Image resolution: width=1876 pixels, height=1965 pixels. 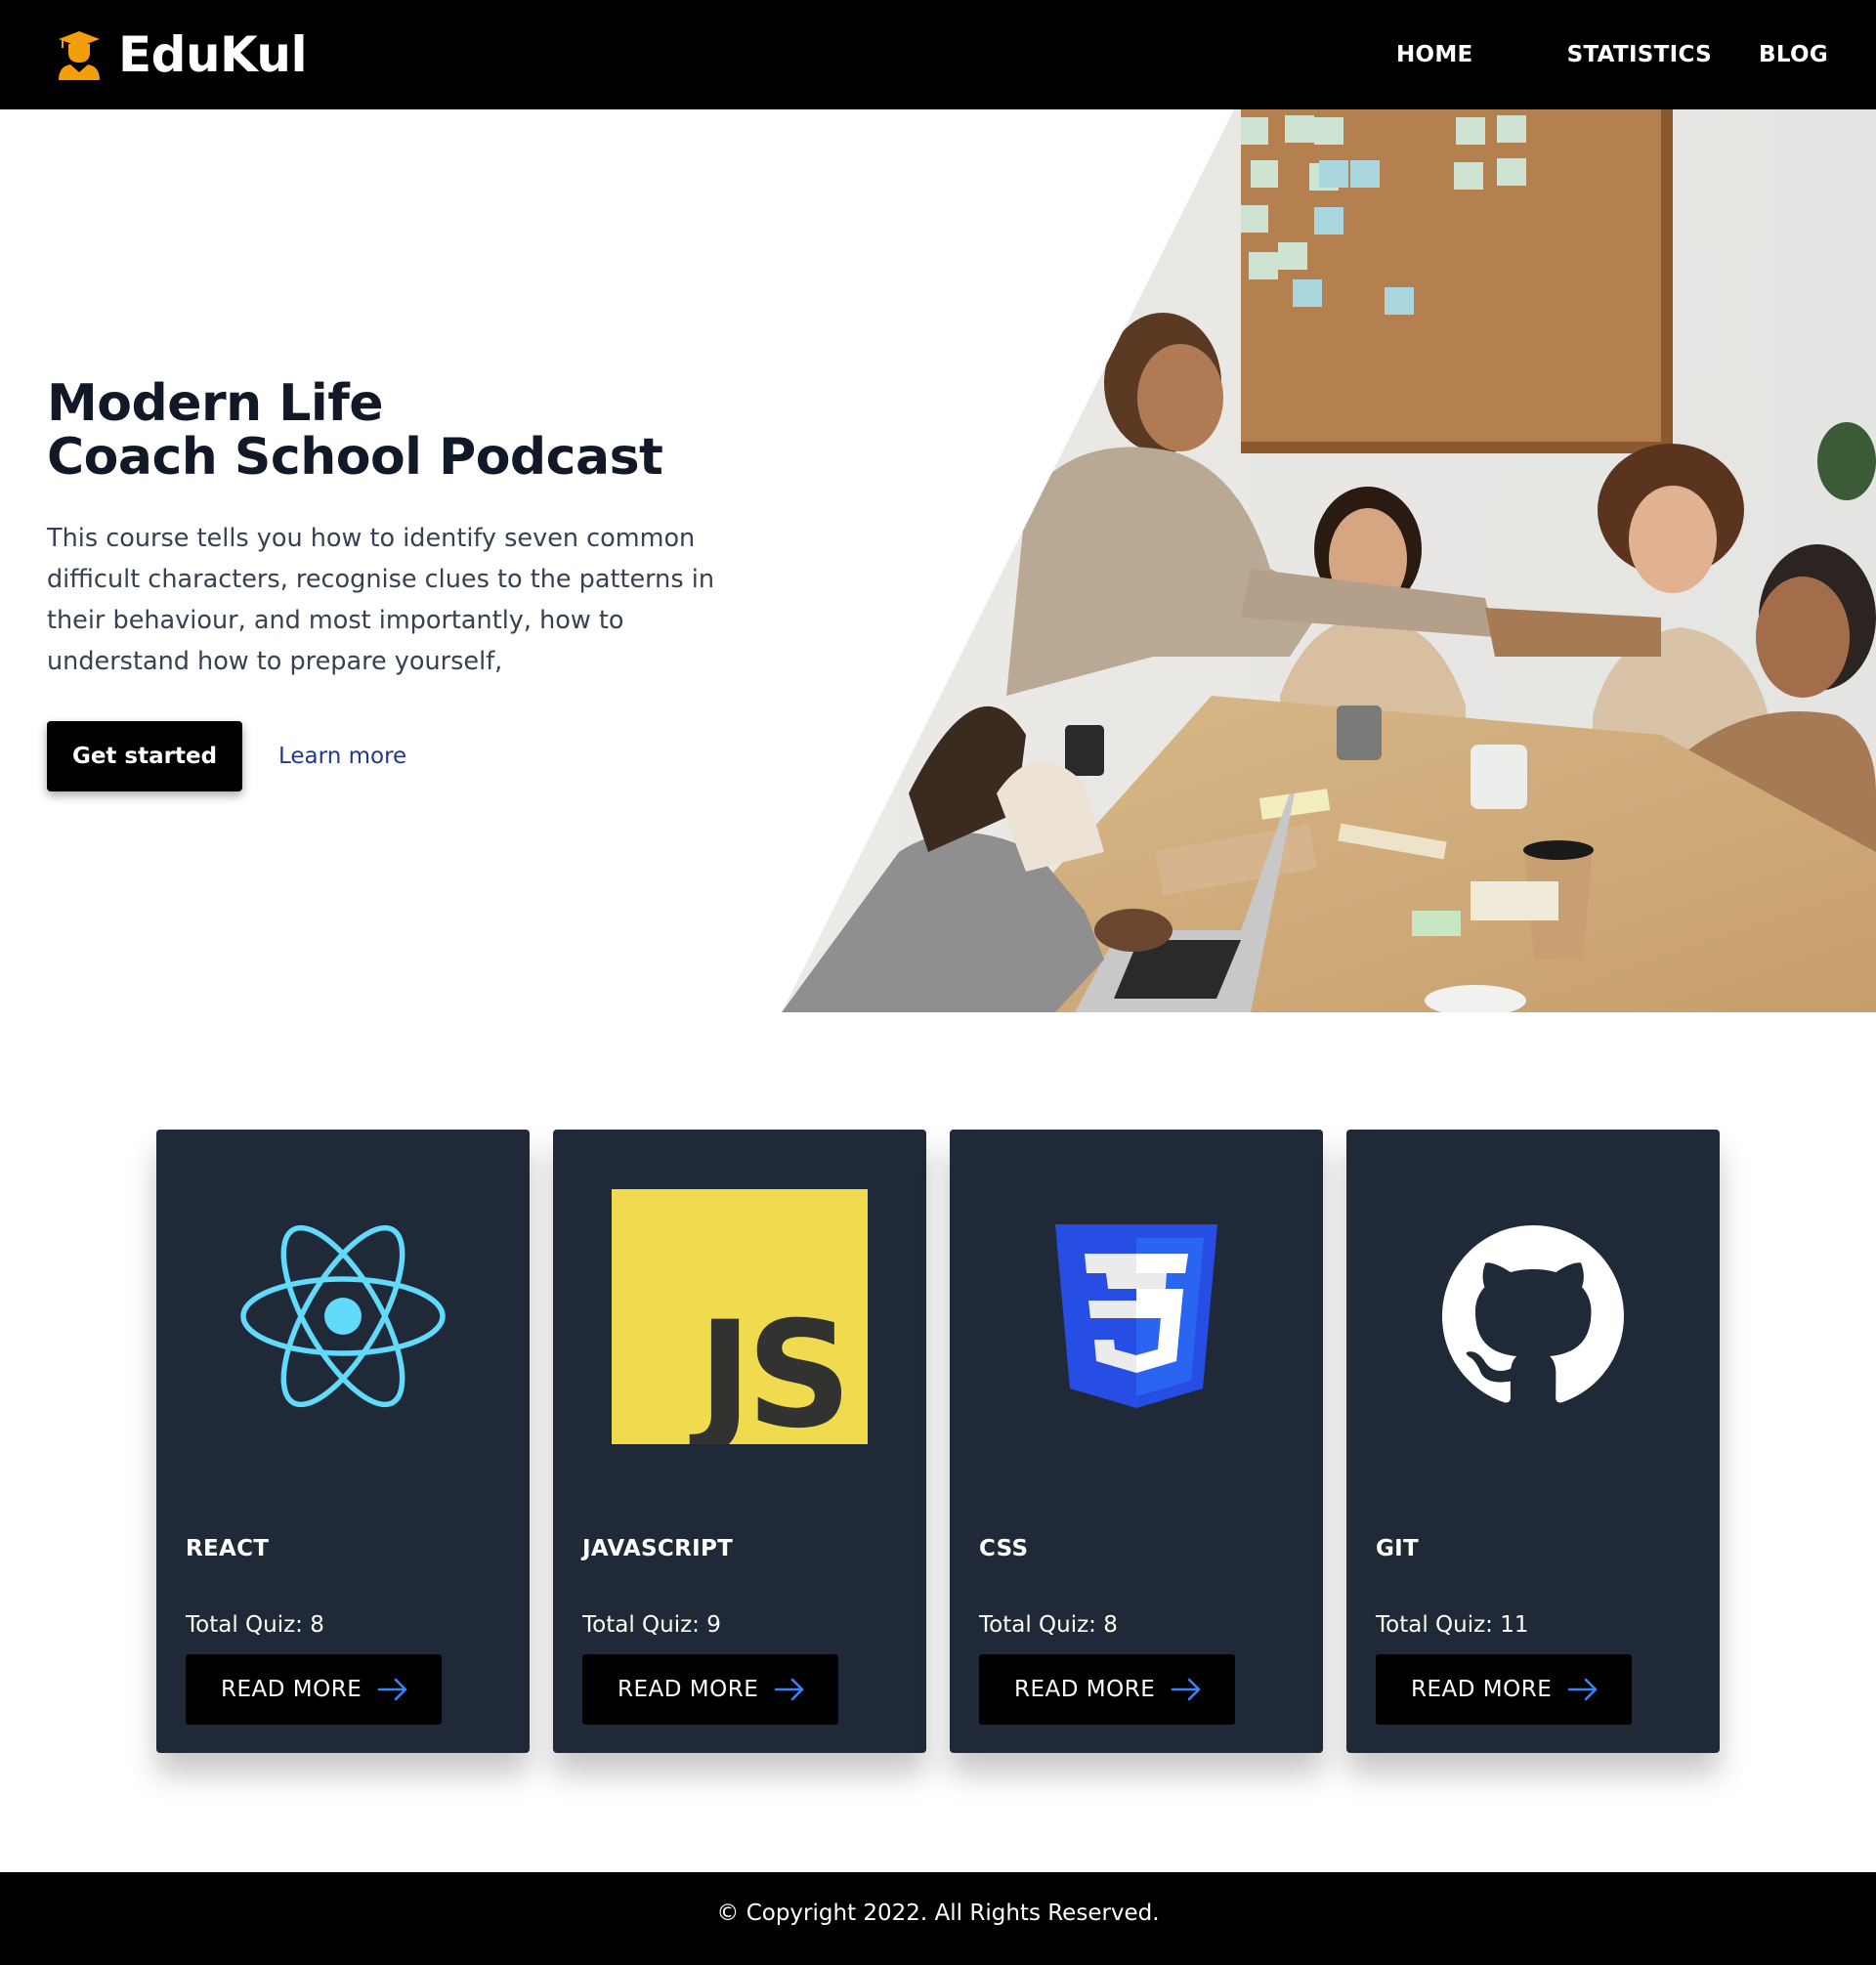 What do you see at coordinates (215, 404) in the screenshot?
I see `hero-title-line1: Modern Life` at bounding box center [215, 404].